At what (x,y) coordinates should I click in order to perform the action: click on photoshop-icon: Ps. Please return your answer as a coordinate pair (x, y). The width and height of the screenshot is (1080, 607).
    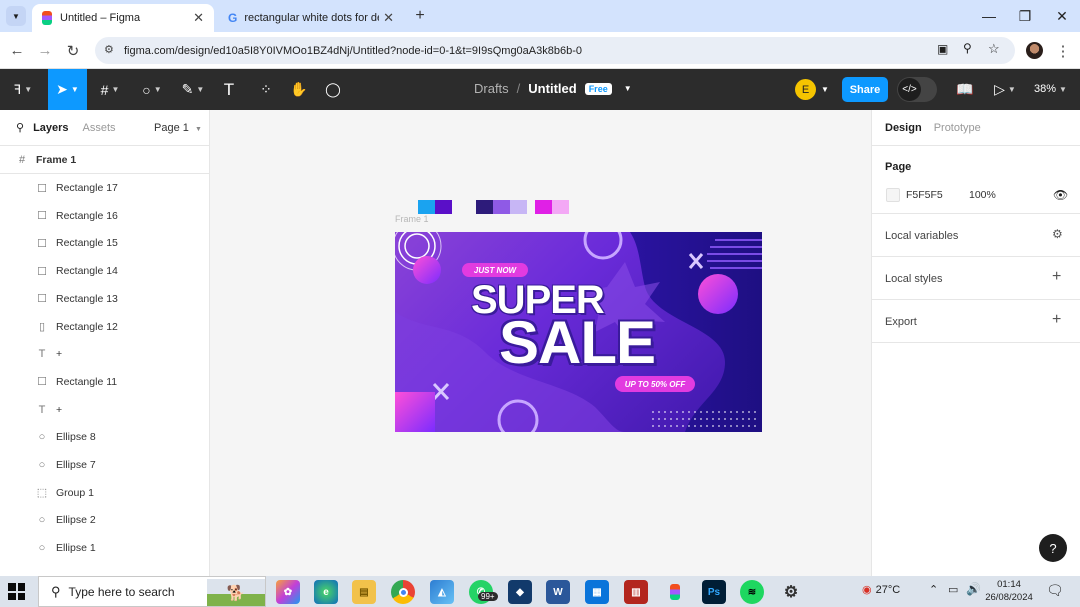
    Looking at the image, I should click on (714, 592).